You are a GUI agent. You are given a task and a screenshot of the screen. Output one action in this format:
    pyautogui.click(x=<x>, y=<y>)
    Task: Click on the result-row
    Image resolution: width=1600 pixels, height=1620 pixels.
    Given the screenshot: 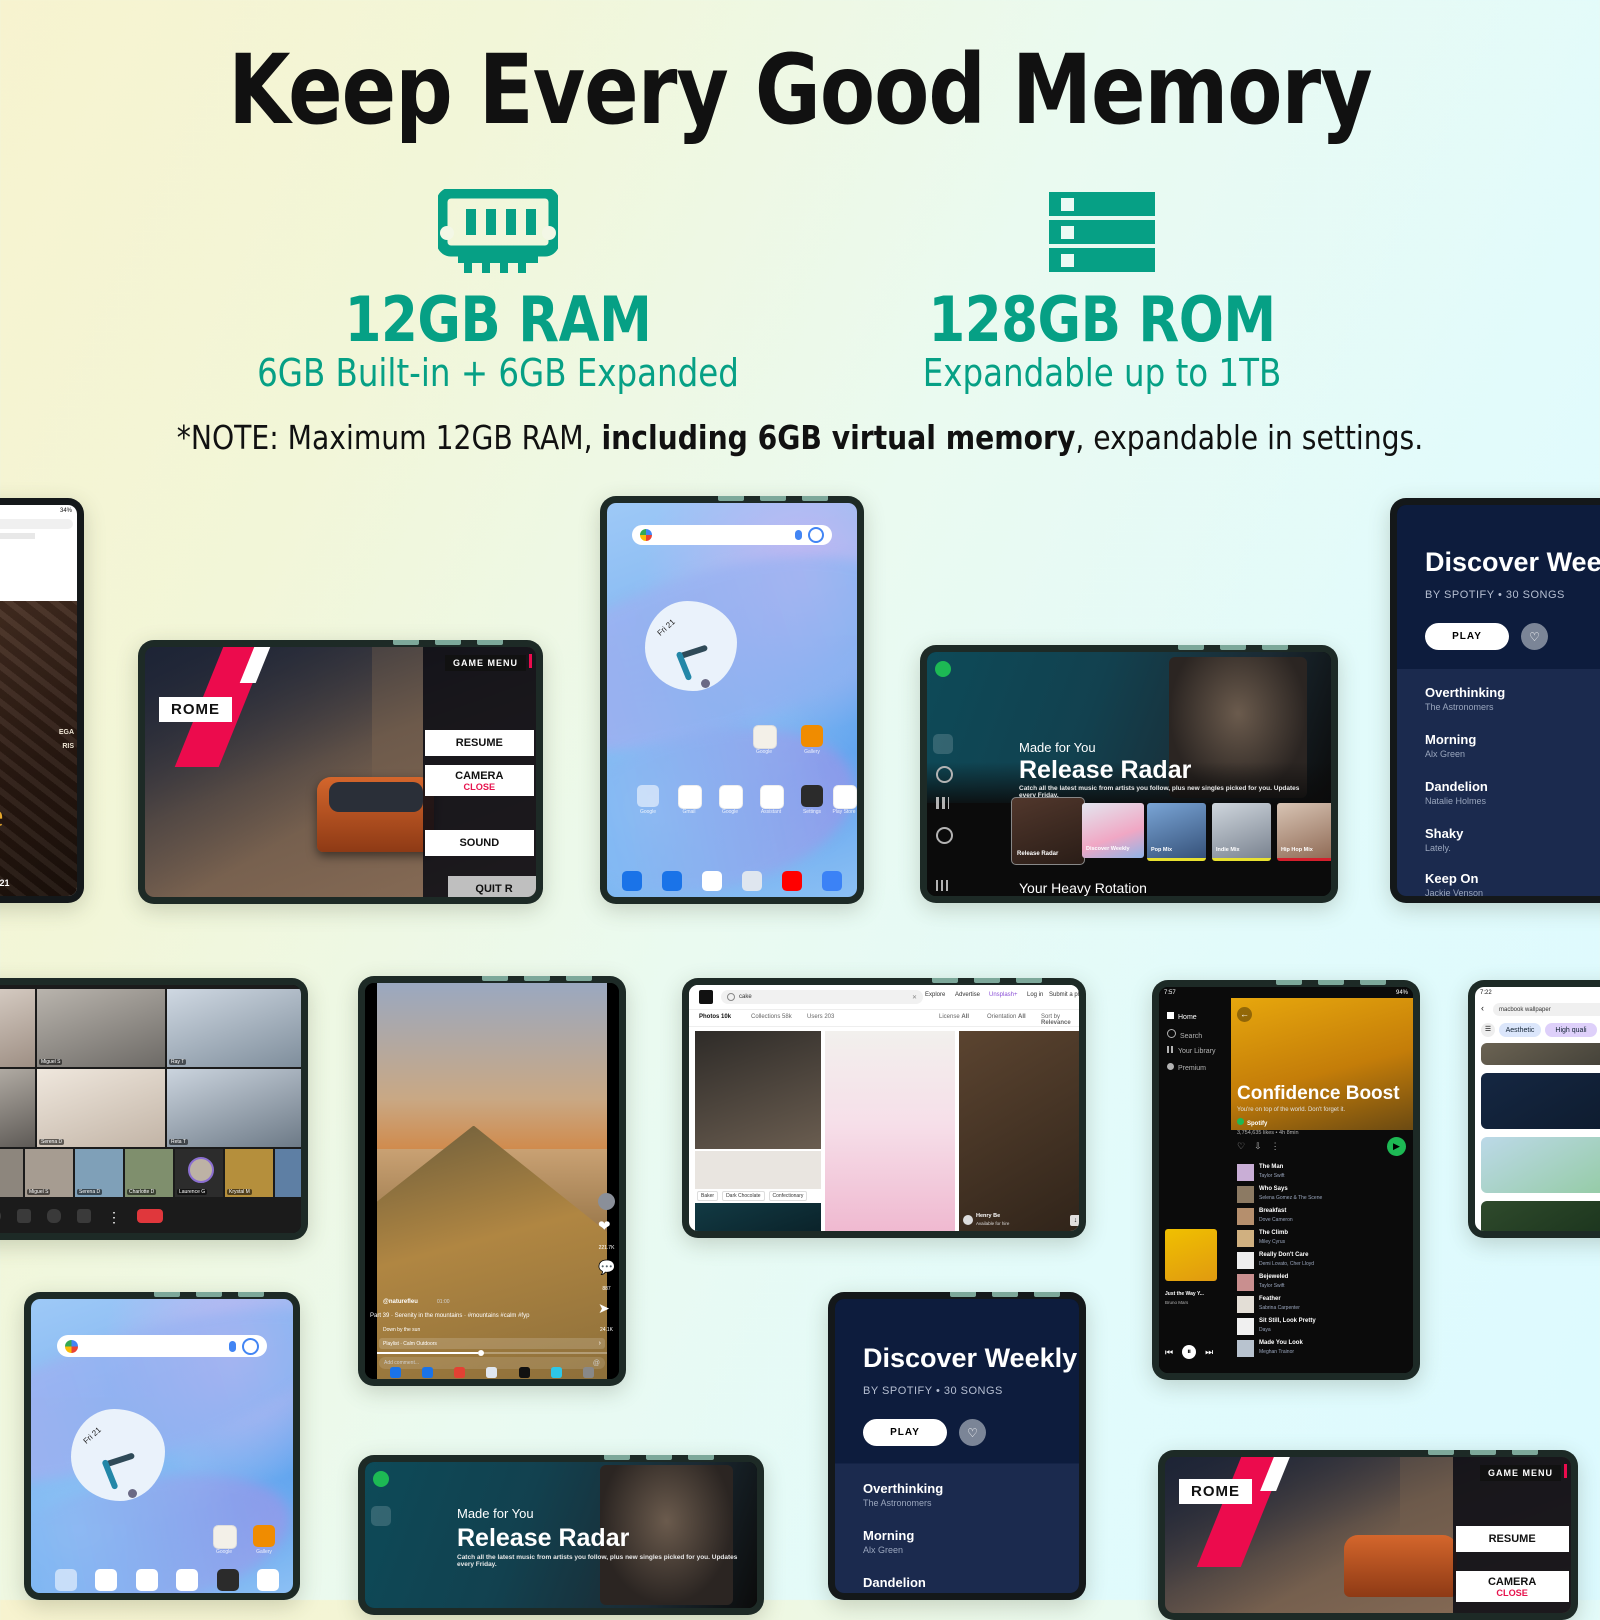 What is the action you would take?
    pyautogui.click(x=17, y=536)
    